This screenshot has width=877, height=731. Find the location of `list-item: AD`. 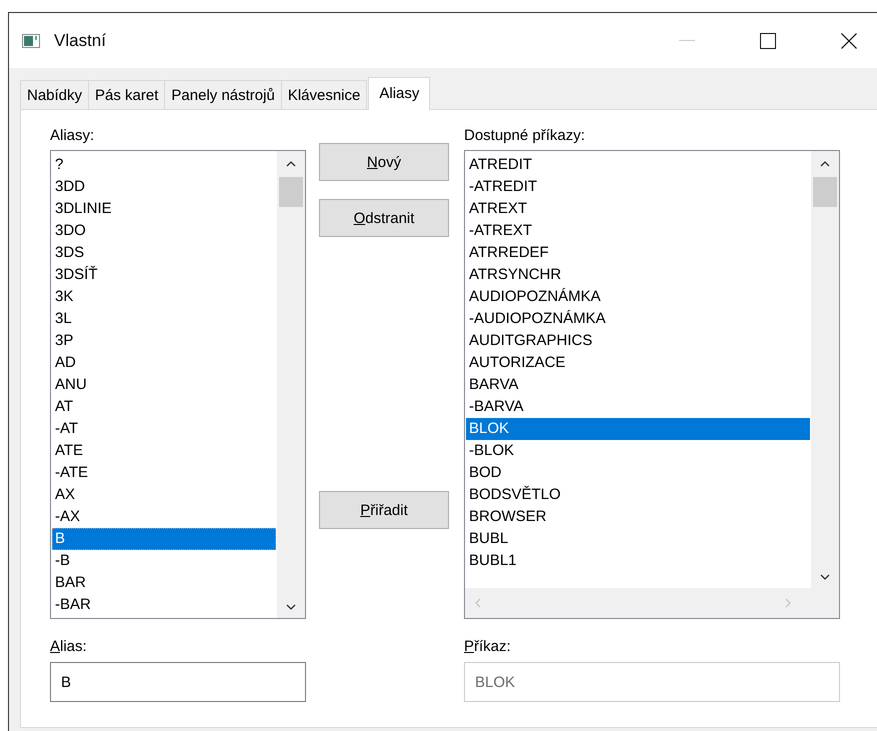

list-item: AD is located at coordinates (164, 363).